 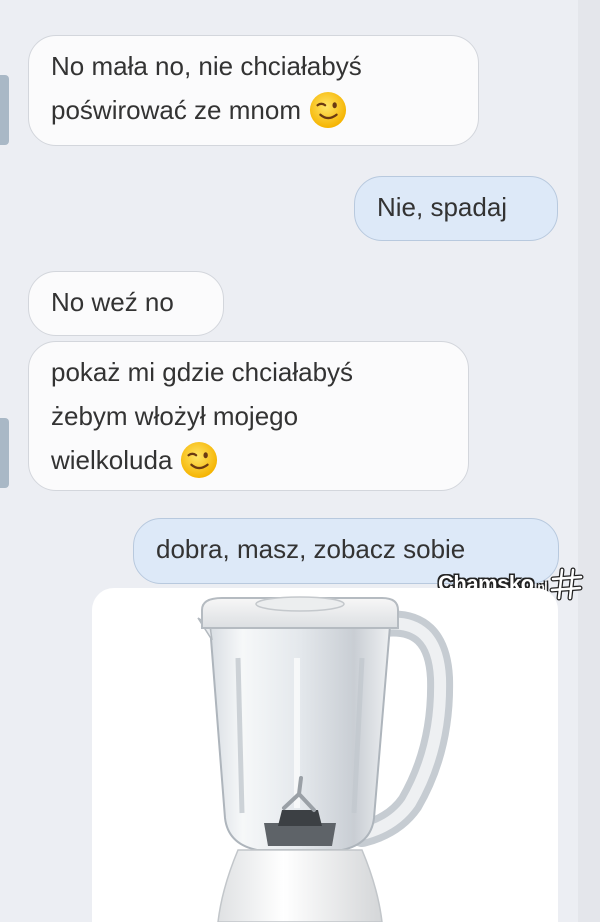 What do you see at coordinates (206, 66) in the screenshot?
I see `message-text: No mała no, nie chciałabyś` at bounding box center [206, 66].